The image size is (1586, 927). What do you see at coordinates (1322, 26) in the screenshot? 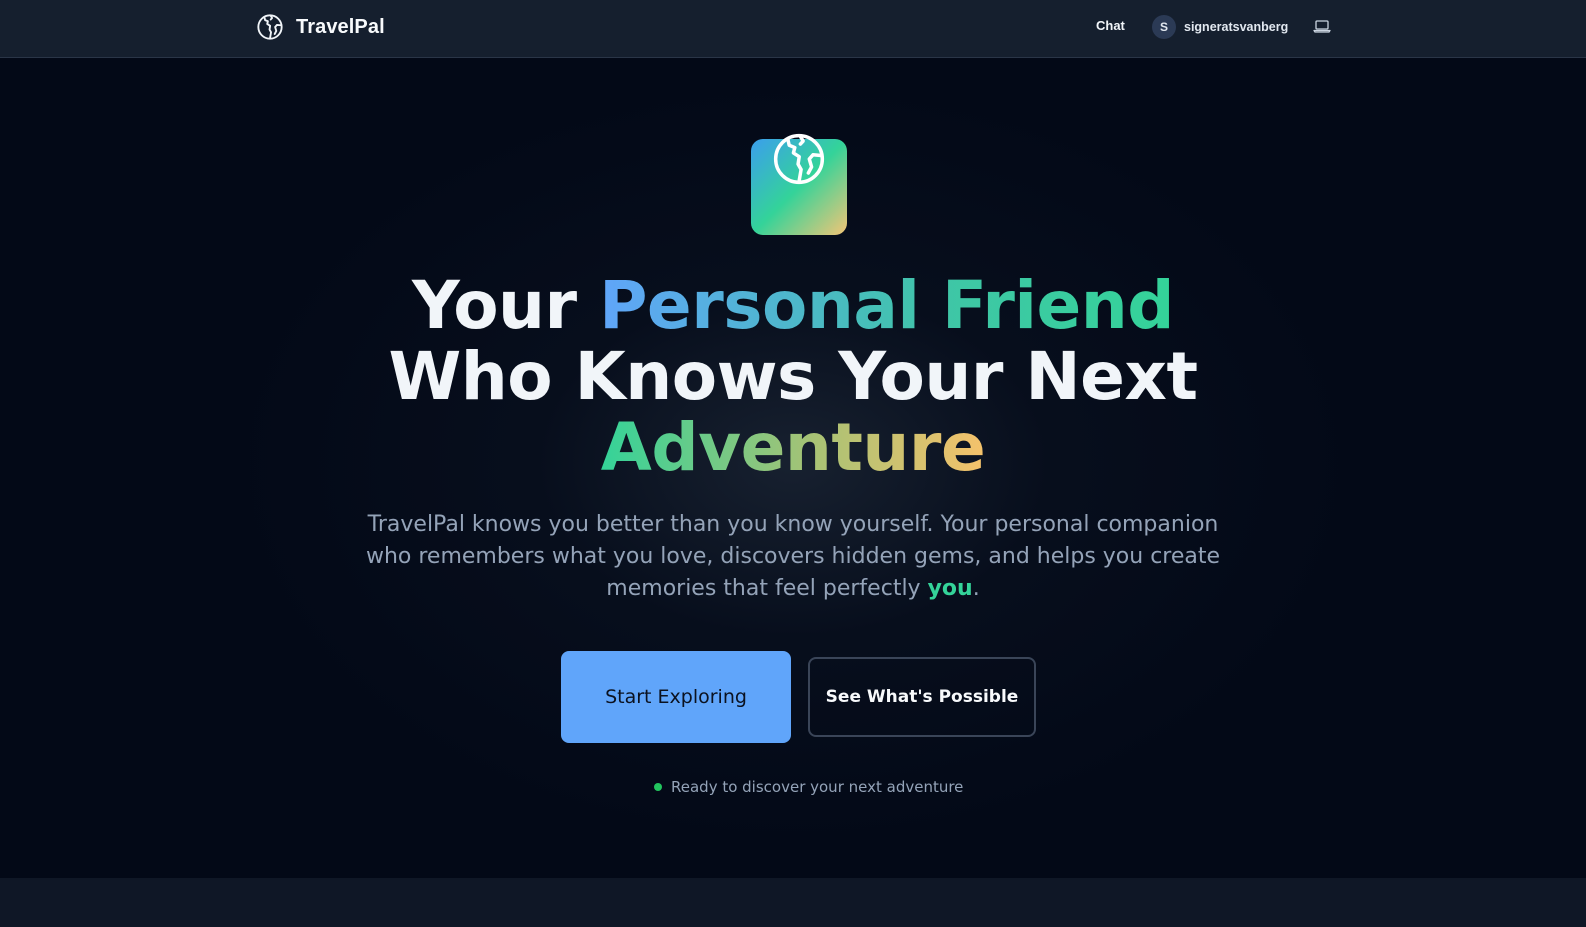
I see `laptop-icon` at bounding box center [1322, 26].